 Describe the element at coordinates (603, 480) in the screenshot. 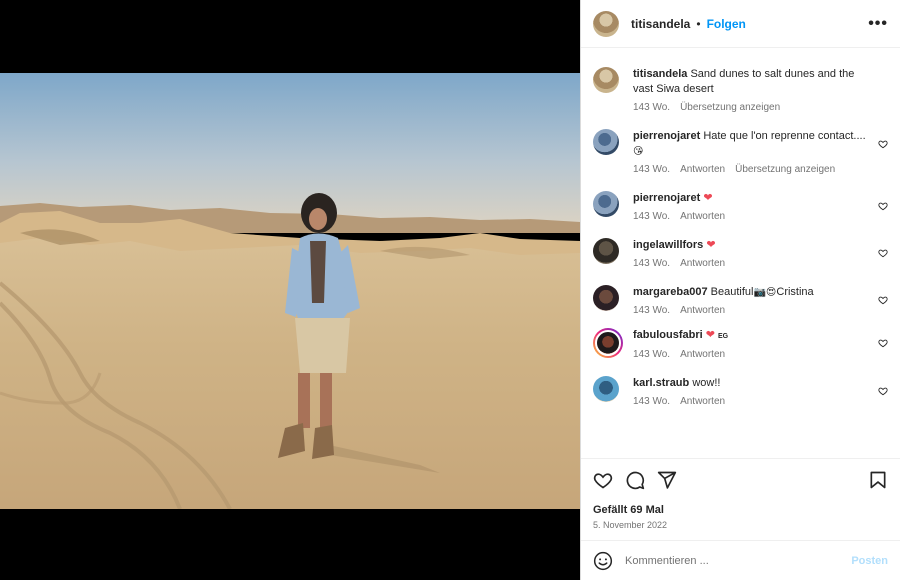

I see `like-icon` at that location.